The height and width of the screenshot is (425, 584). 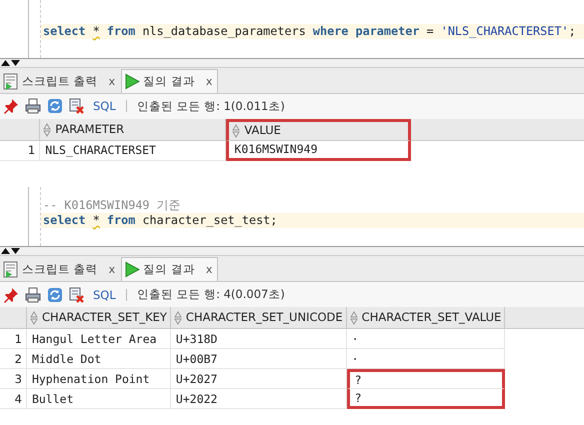 I want to click on row-number: 4, so click(x=13, y=399).